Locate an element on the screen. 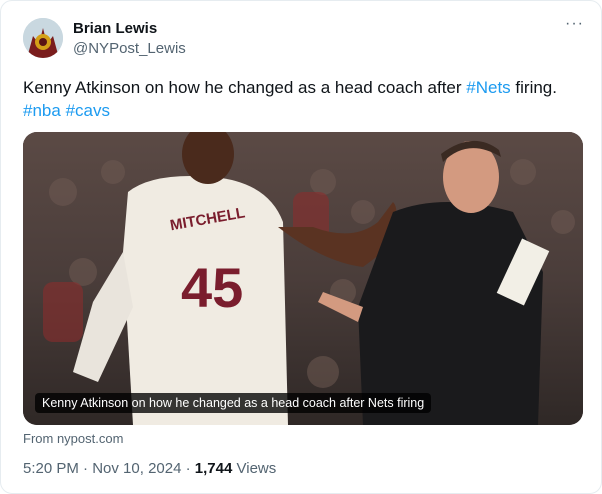  tweet-text-part: firing. is located at coordinates (533, 87).